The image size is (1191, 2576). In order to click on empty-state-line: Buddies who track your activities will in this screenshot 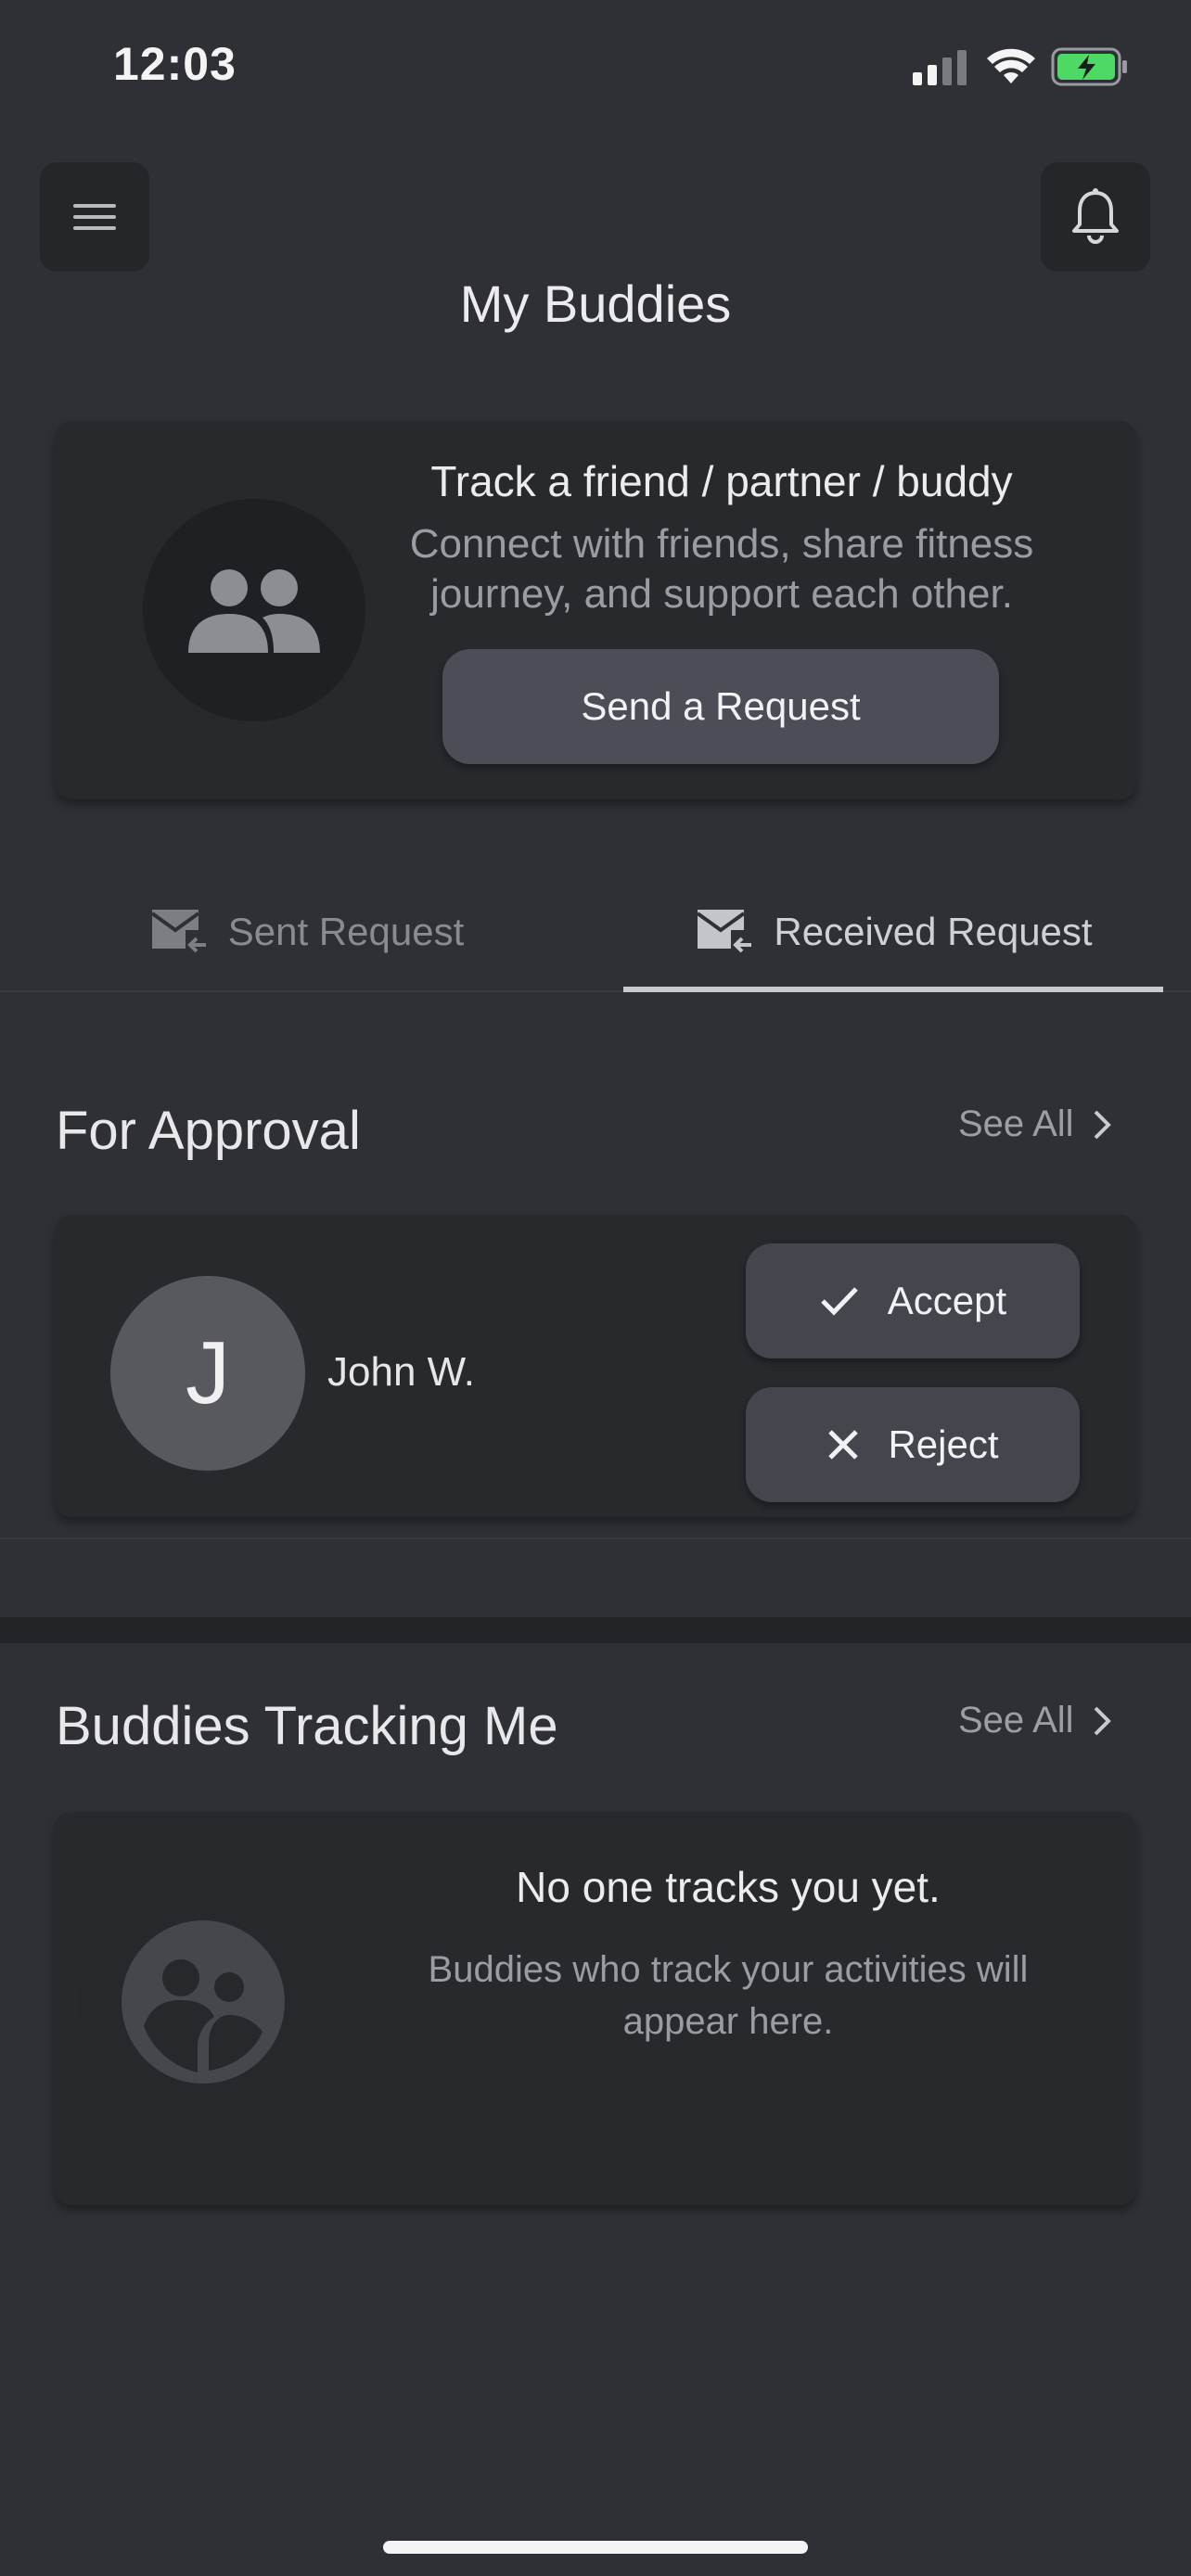, I will do `click(728, 1969)`.